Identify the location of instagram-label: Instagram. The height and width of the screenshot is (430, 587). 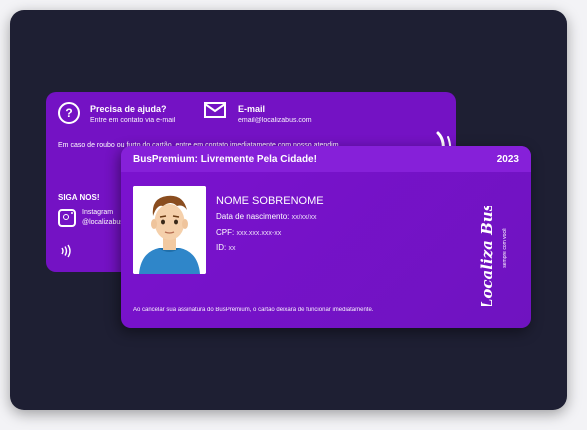
(98, 212).